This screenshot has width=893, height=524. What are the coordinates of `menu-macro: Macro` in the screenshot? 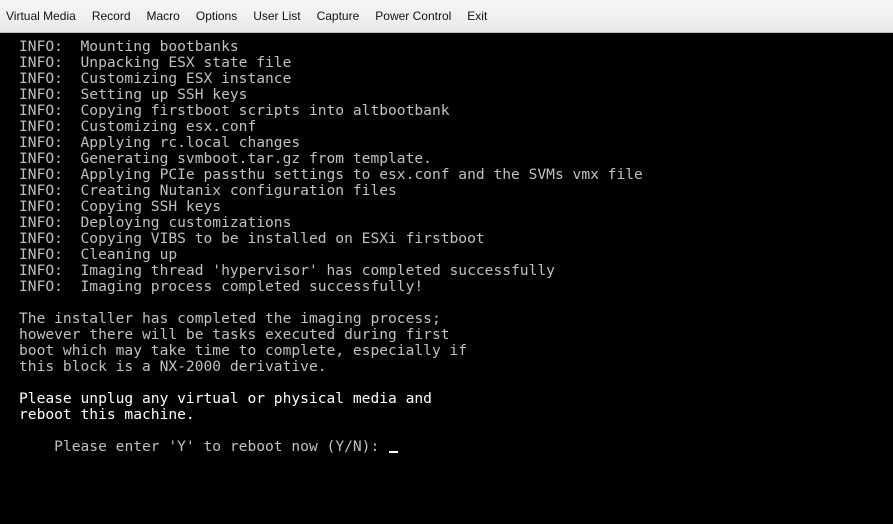 It's located at (163, 16).